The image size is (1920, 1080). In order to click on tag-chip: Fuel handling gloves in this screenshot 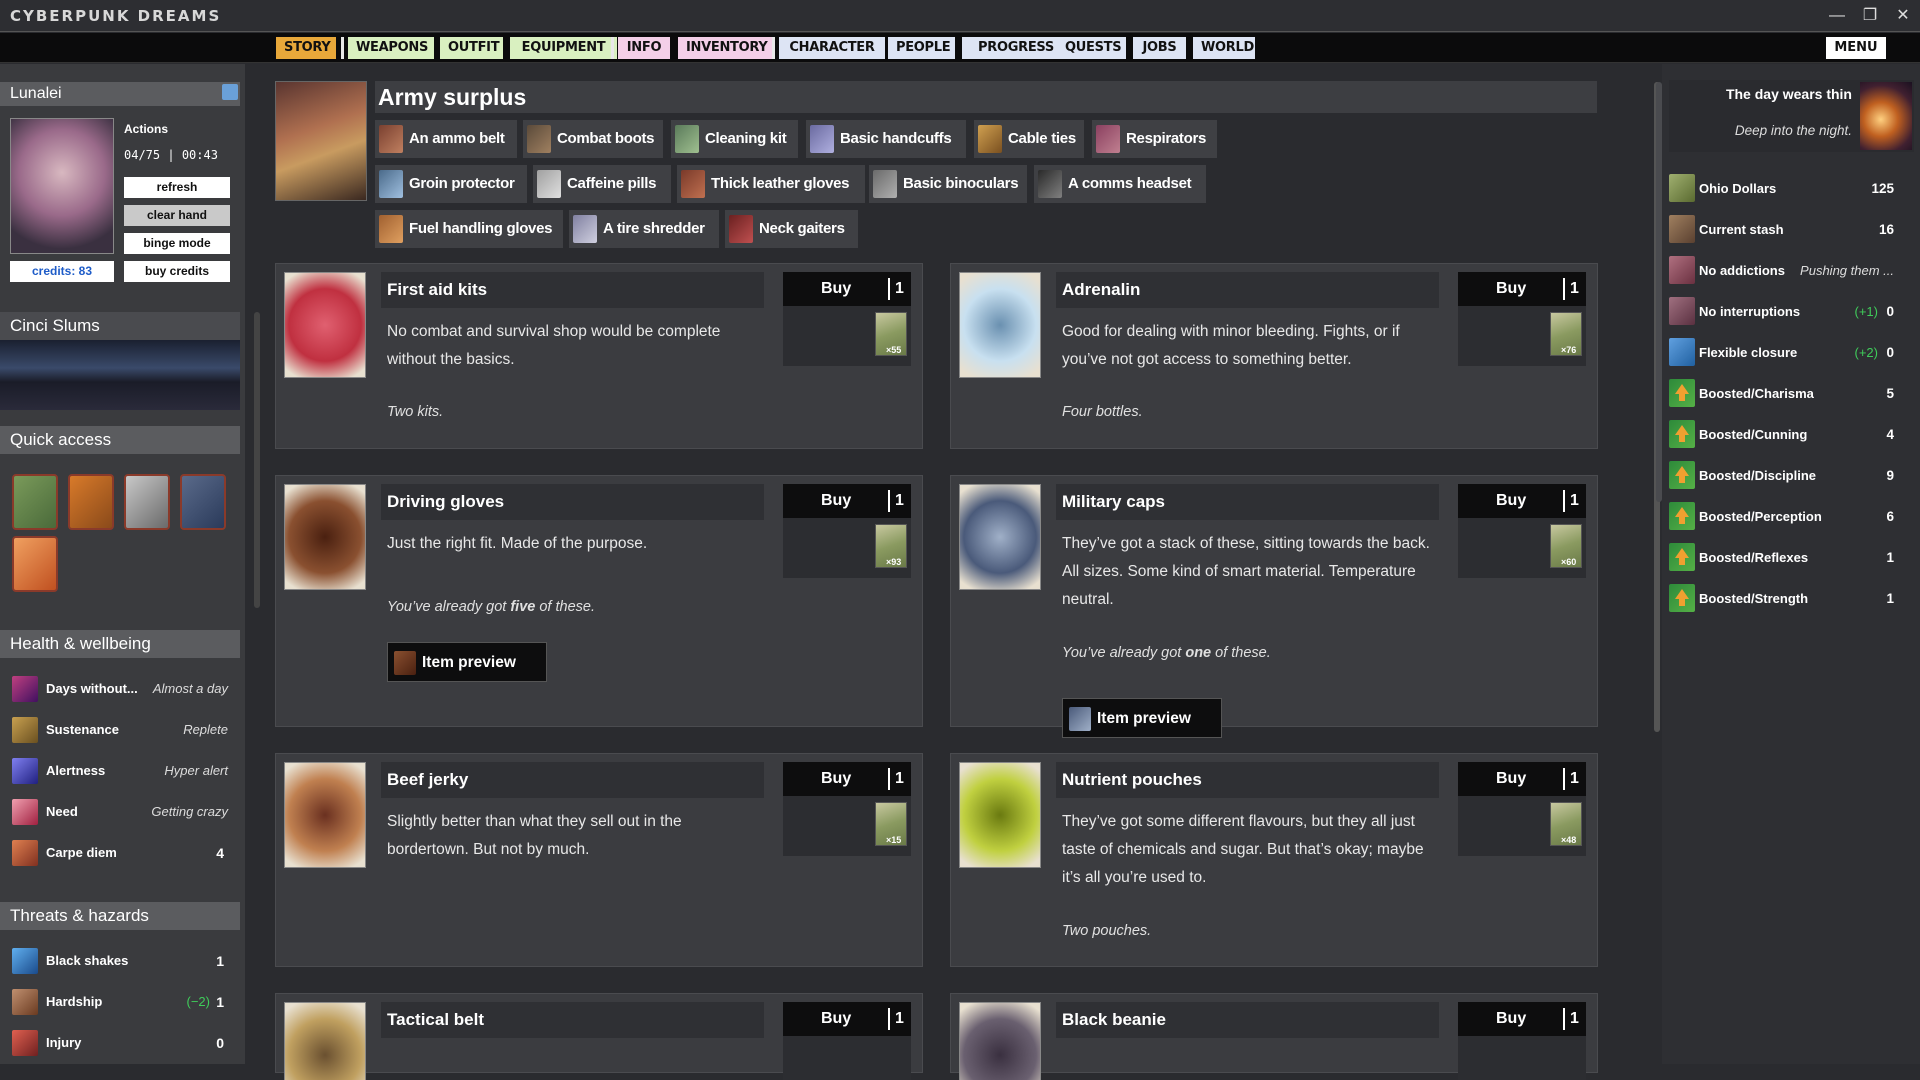, I will do `click(469, 229)`.